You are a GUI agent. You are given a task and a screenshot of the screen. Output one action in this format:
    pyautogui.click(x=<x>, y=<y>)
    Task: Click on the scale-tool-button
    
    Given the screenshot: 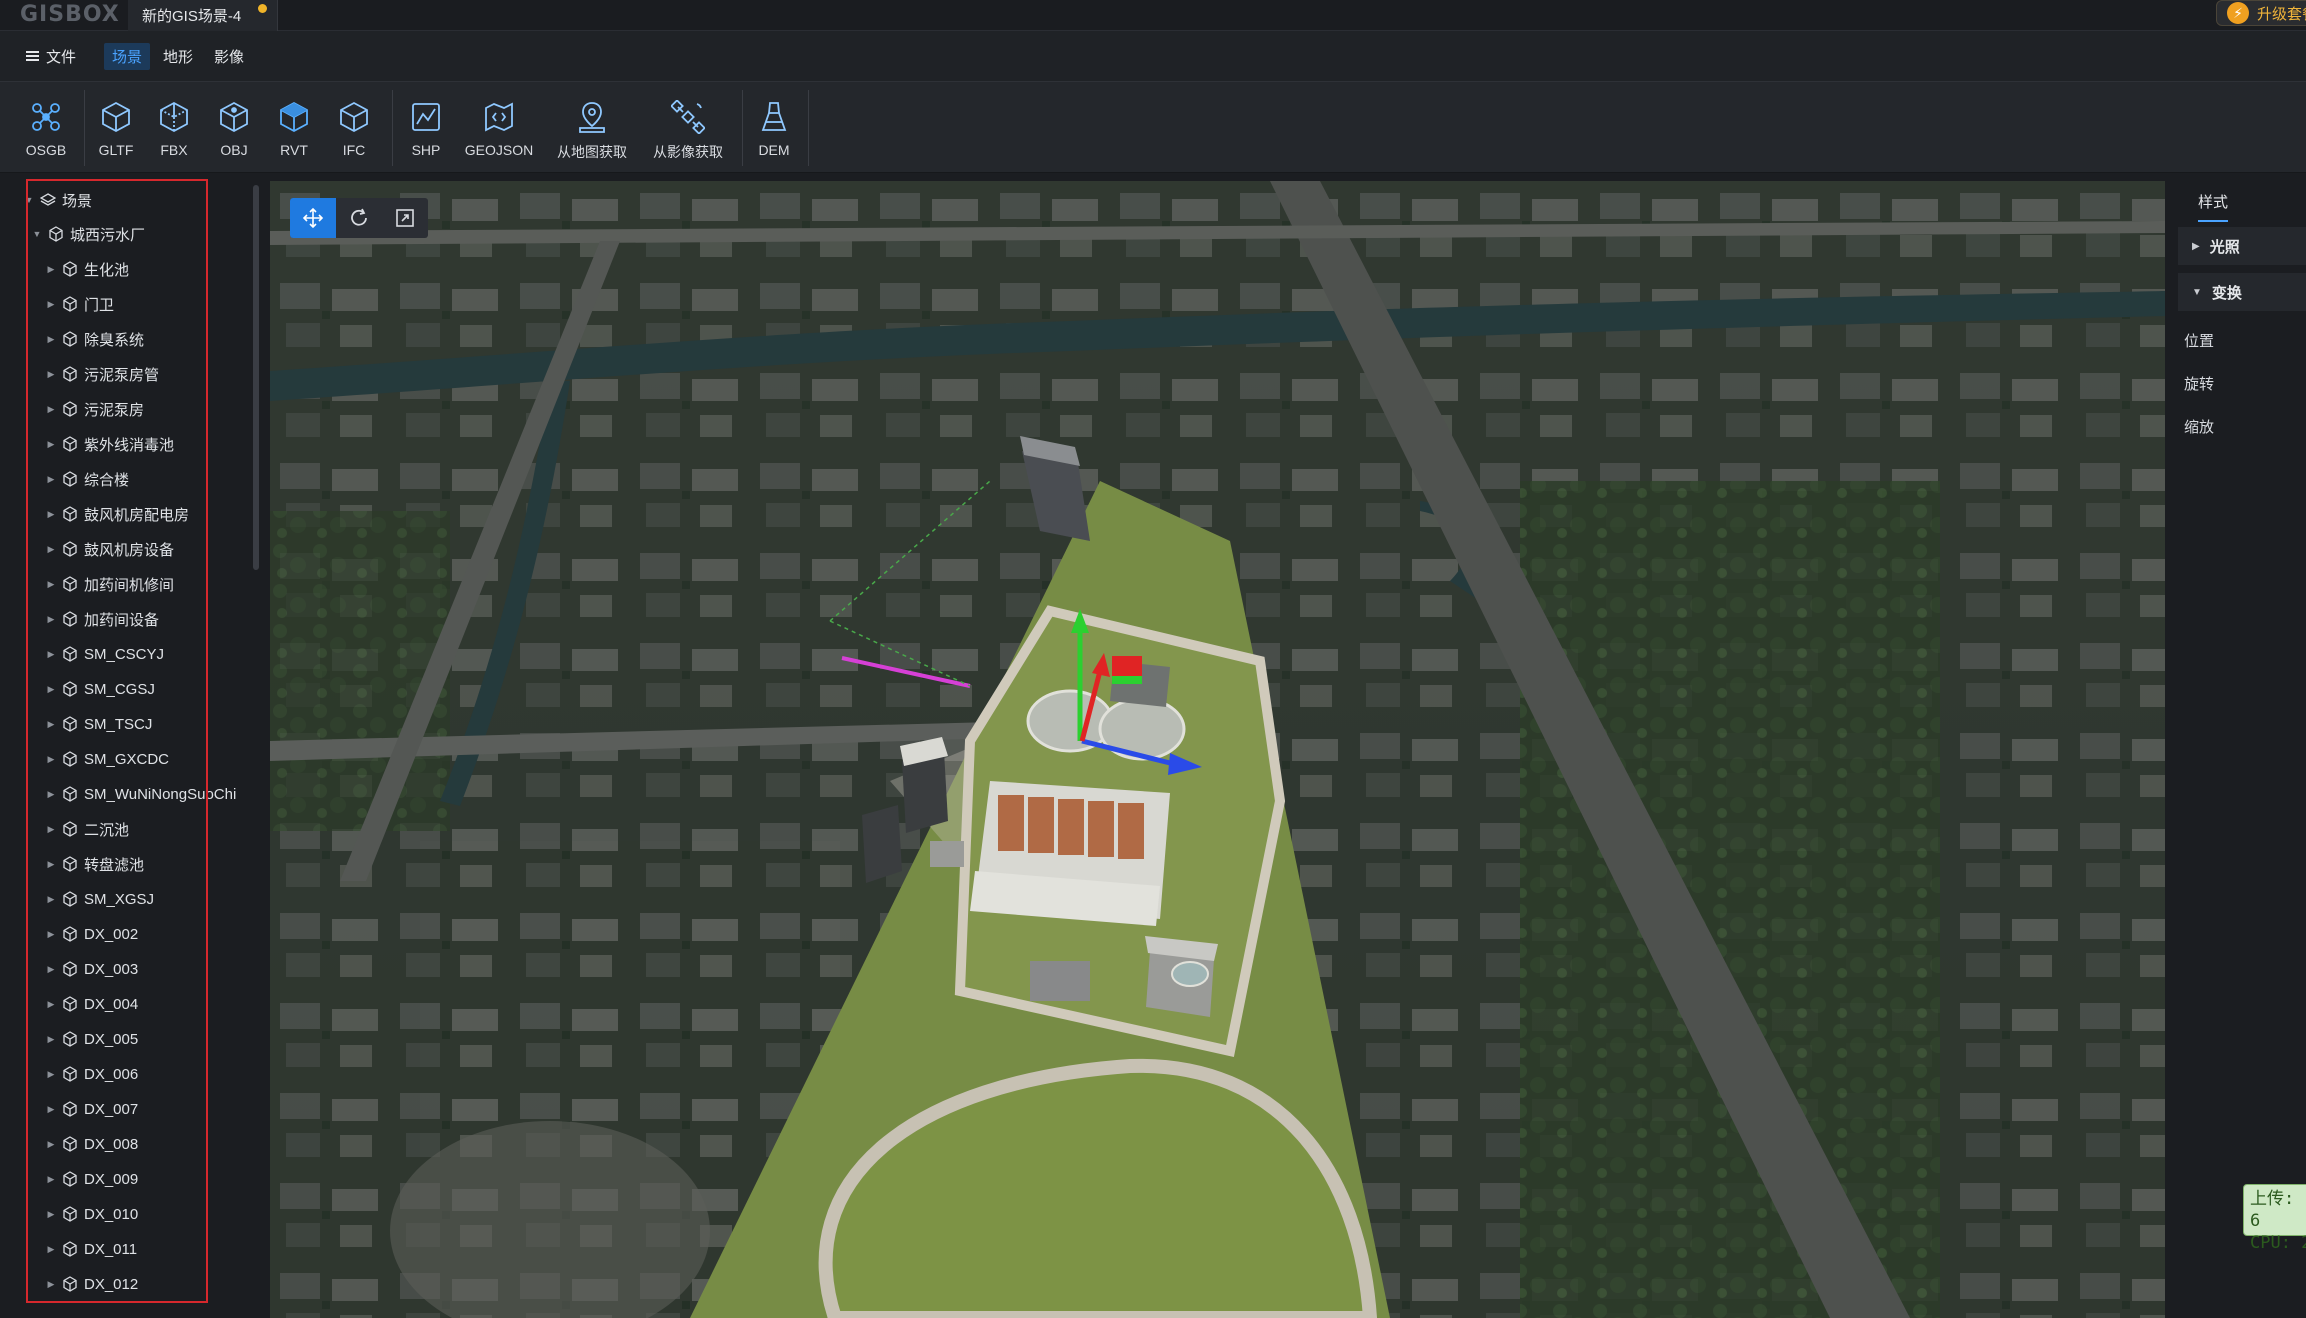 What is the action you would take?
    pyautogui.click(x=405, y=218)
    